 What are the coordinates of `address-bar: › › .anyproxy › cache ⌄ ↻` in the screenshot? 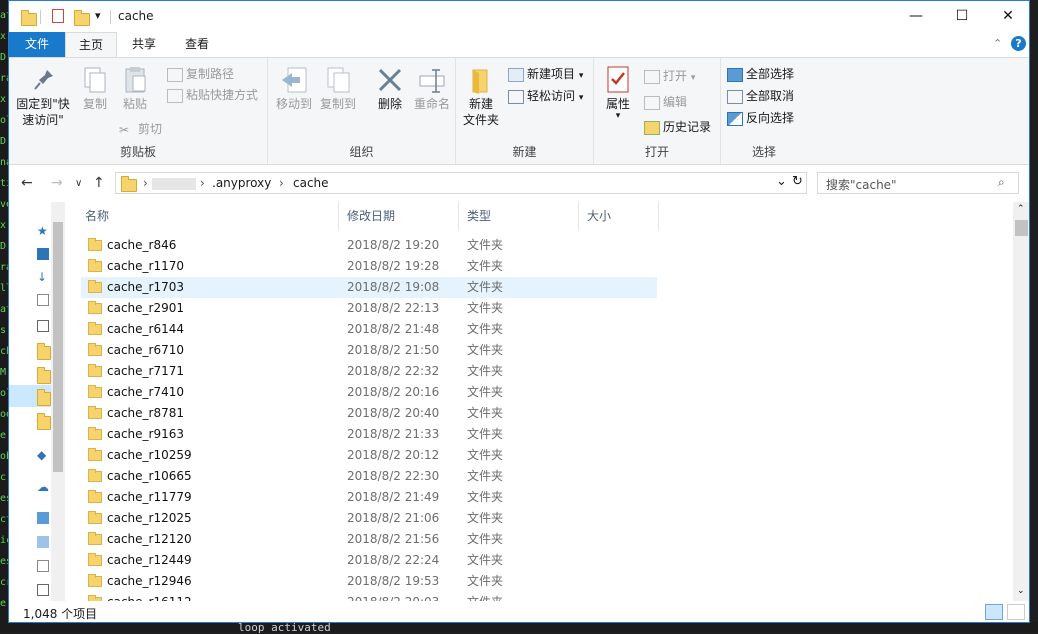 It's located at (461, 183).